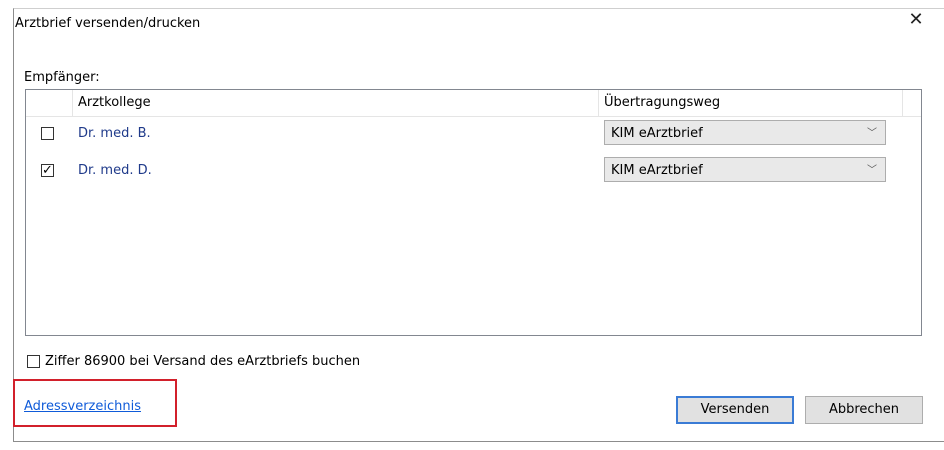 This screenshot has width=944, height=450. I want to click on cancel-button: Abbrechen, so click(864, 410).